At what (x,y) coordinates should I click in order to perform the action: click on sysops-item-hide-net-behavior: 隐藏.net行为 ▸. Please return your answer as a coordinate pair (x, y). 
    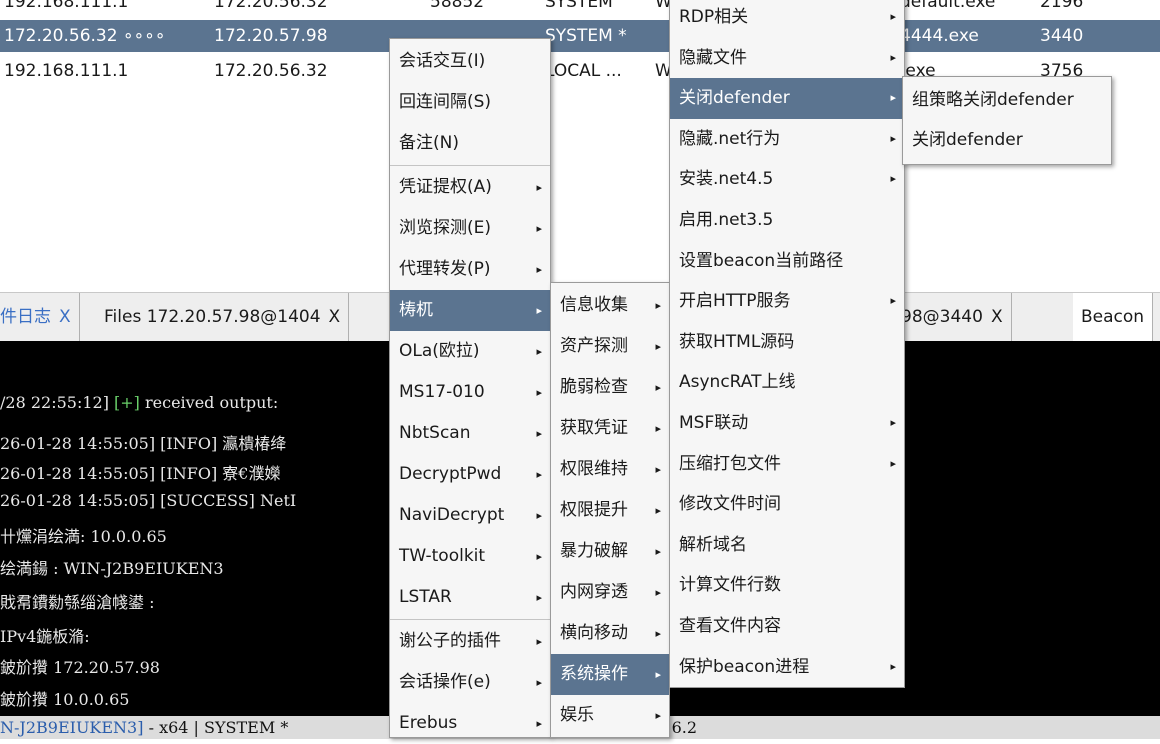
    Looking at the image, I should click on (787, 139).